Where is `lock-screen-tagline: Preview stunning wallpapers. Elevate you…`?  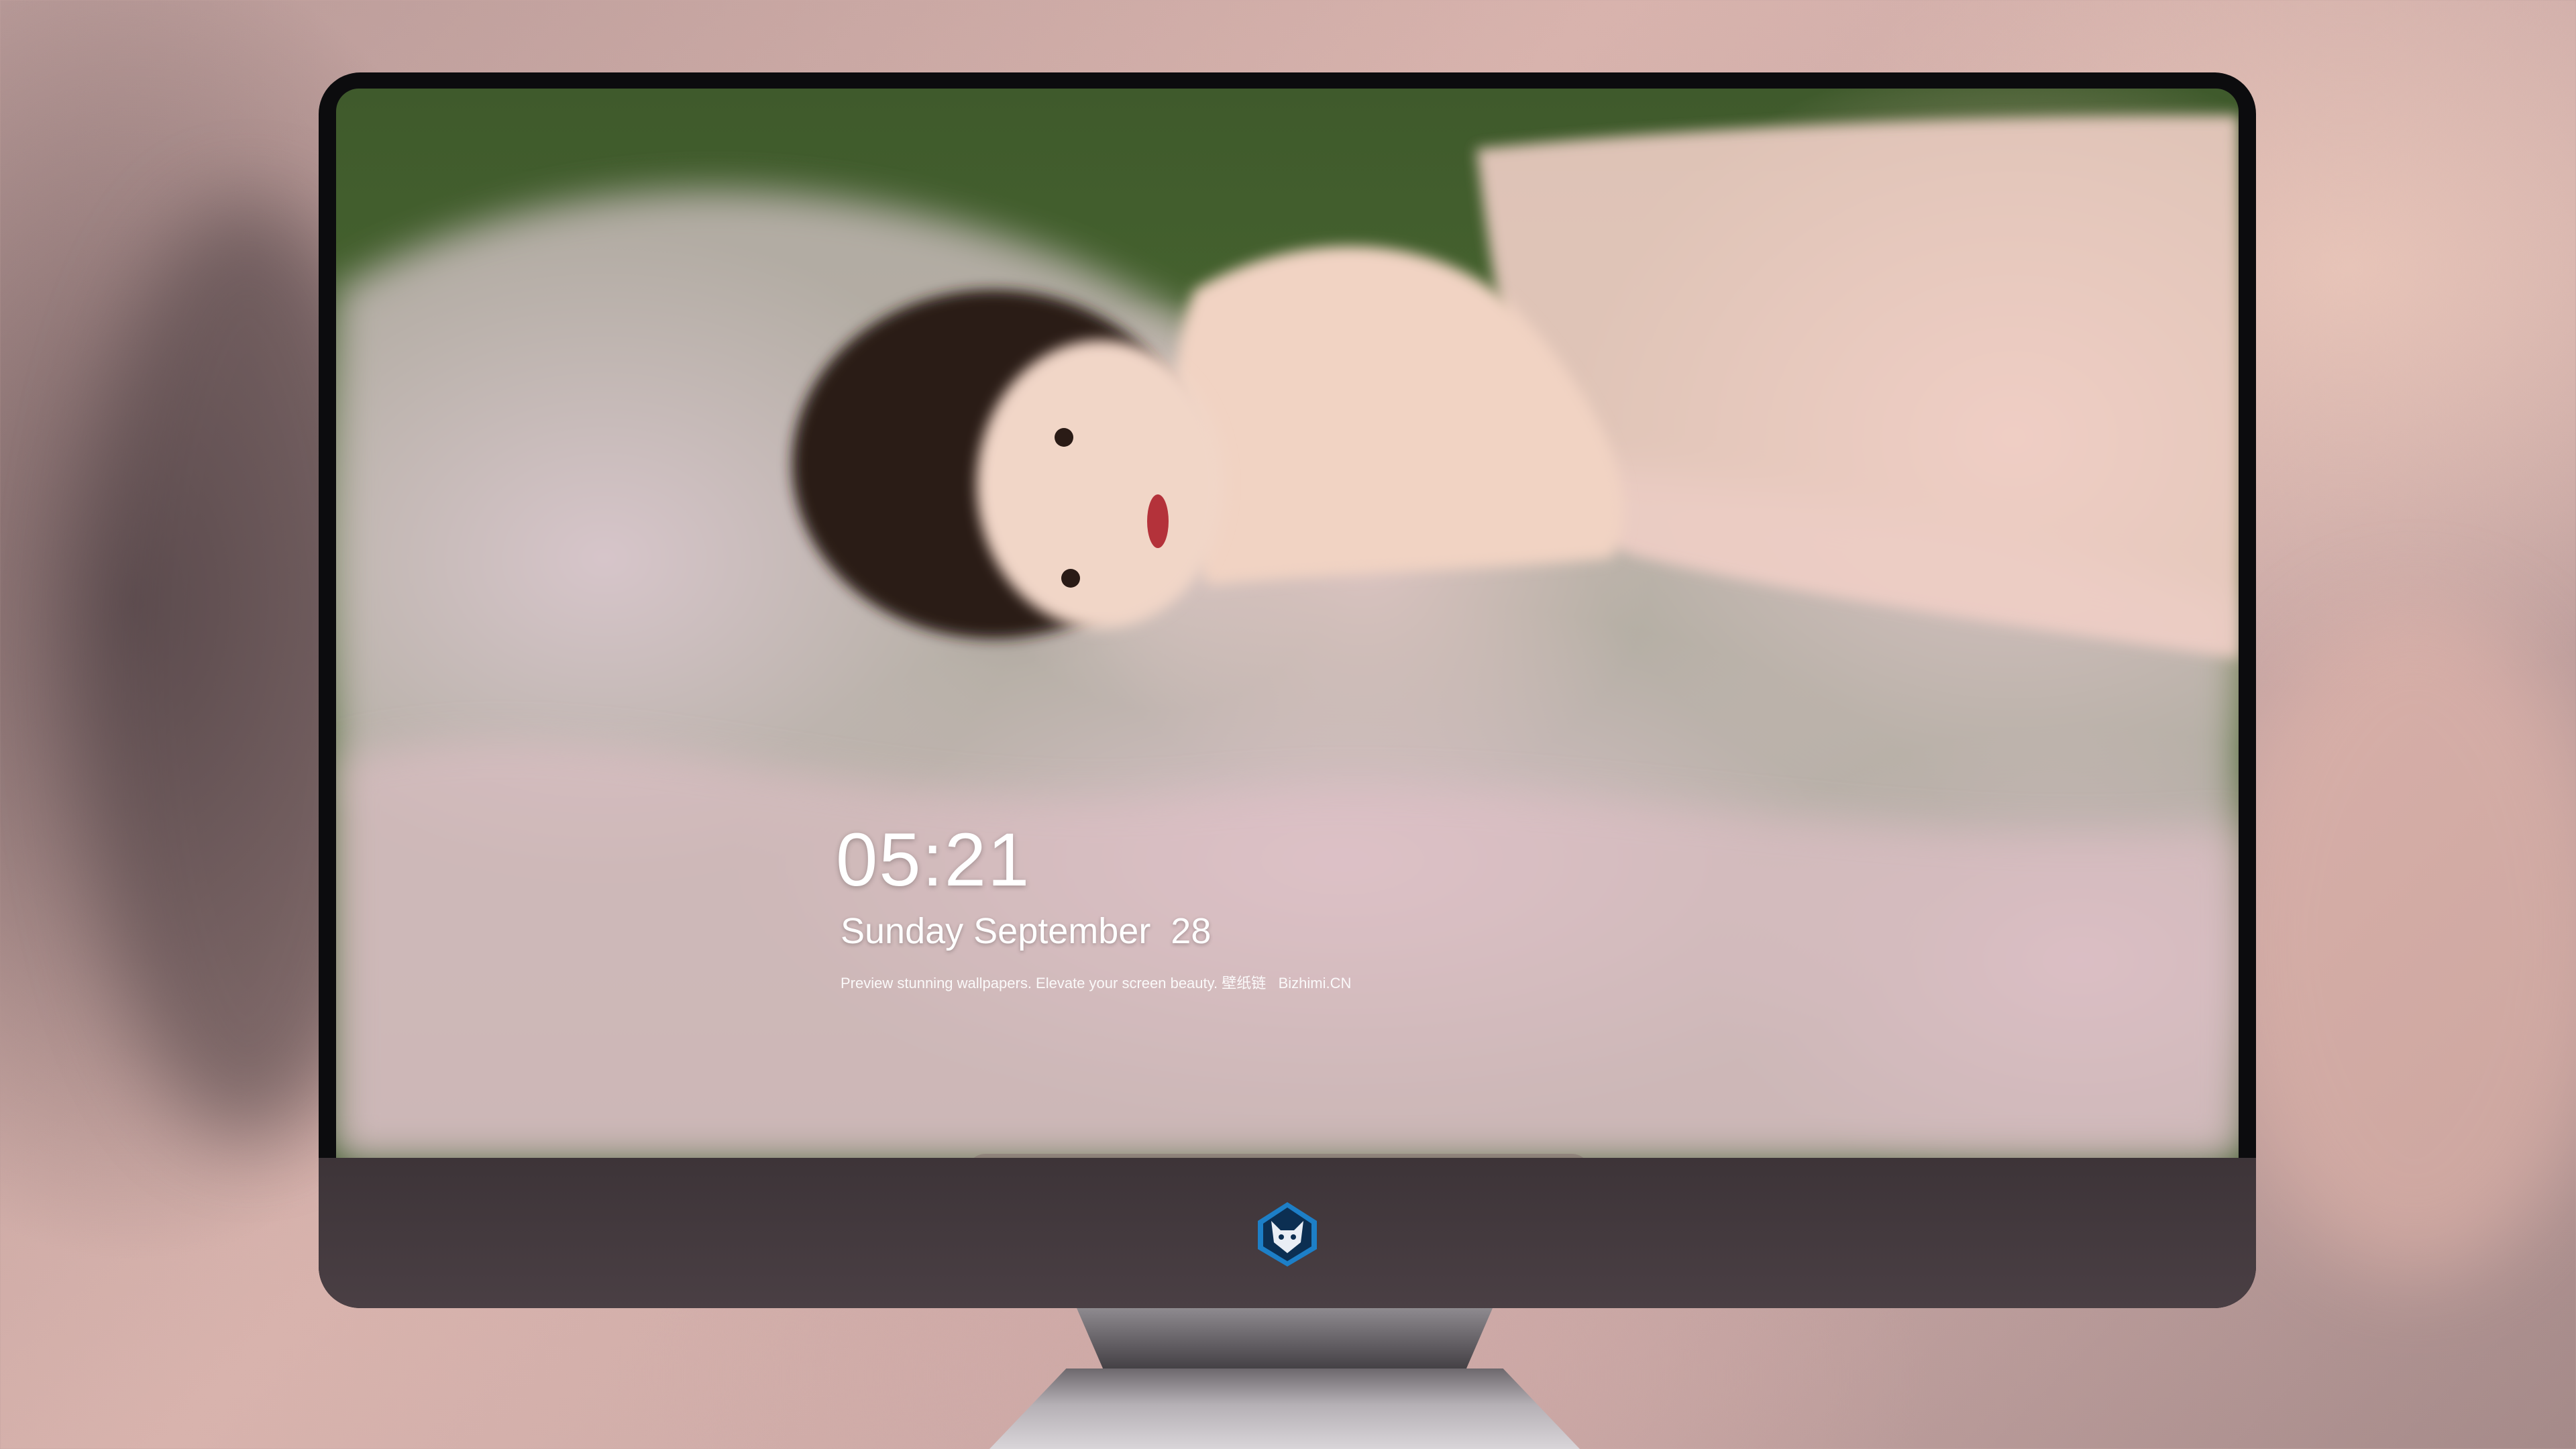
lock-screen-tagline: Preview stunning wallpapers. Elevate you… is located at coordinates (1096, 983).